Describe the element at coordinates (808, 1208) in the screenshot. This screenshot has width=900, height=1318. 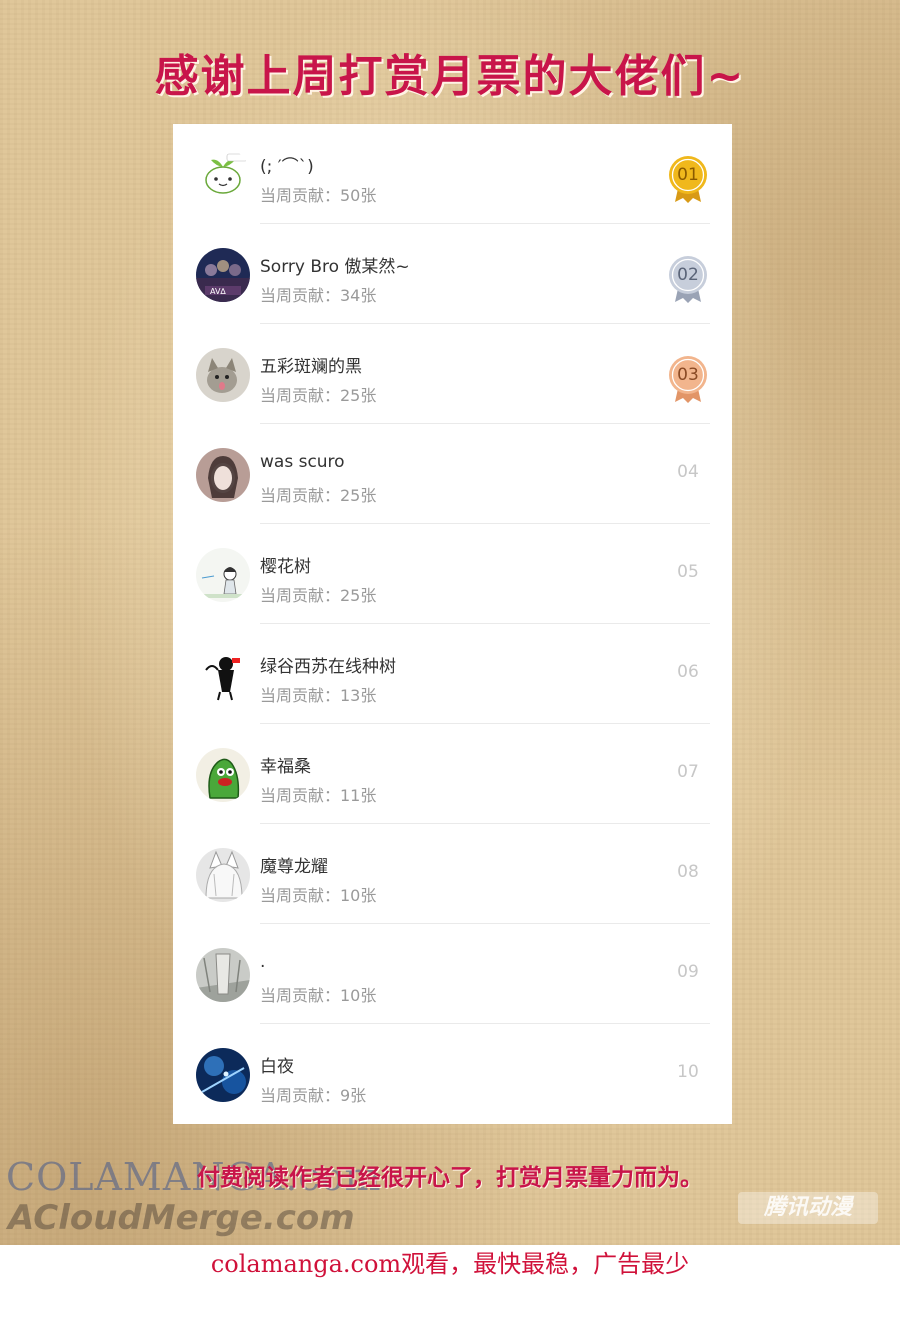
I see `tencent-comic-logo: 腾讯动漫` at that location.